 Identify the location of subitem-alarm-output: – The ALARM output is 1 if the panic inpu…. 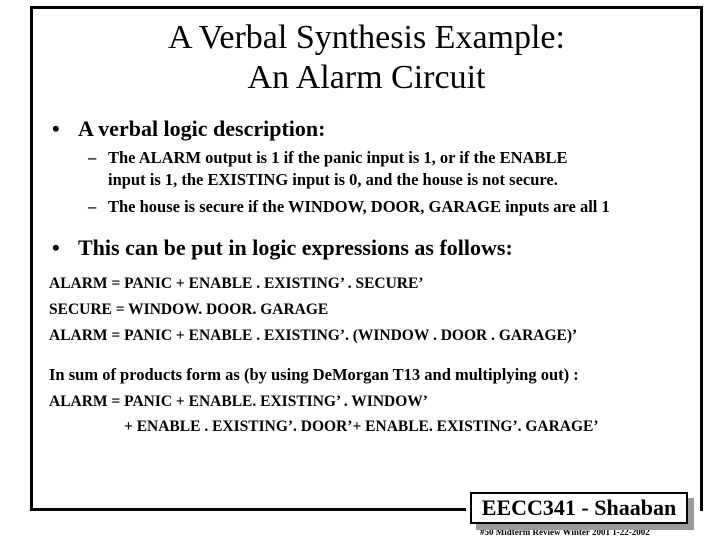
(327, 169).